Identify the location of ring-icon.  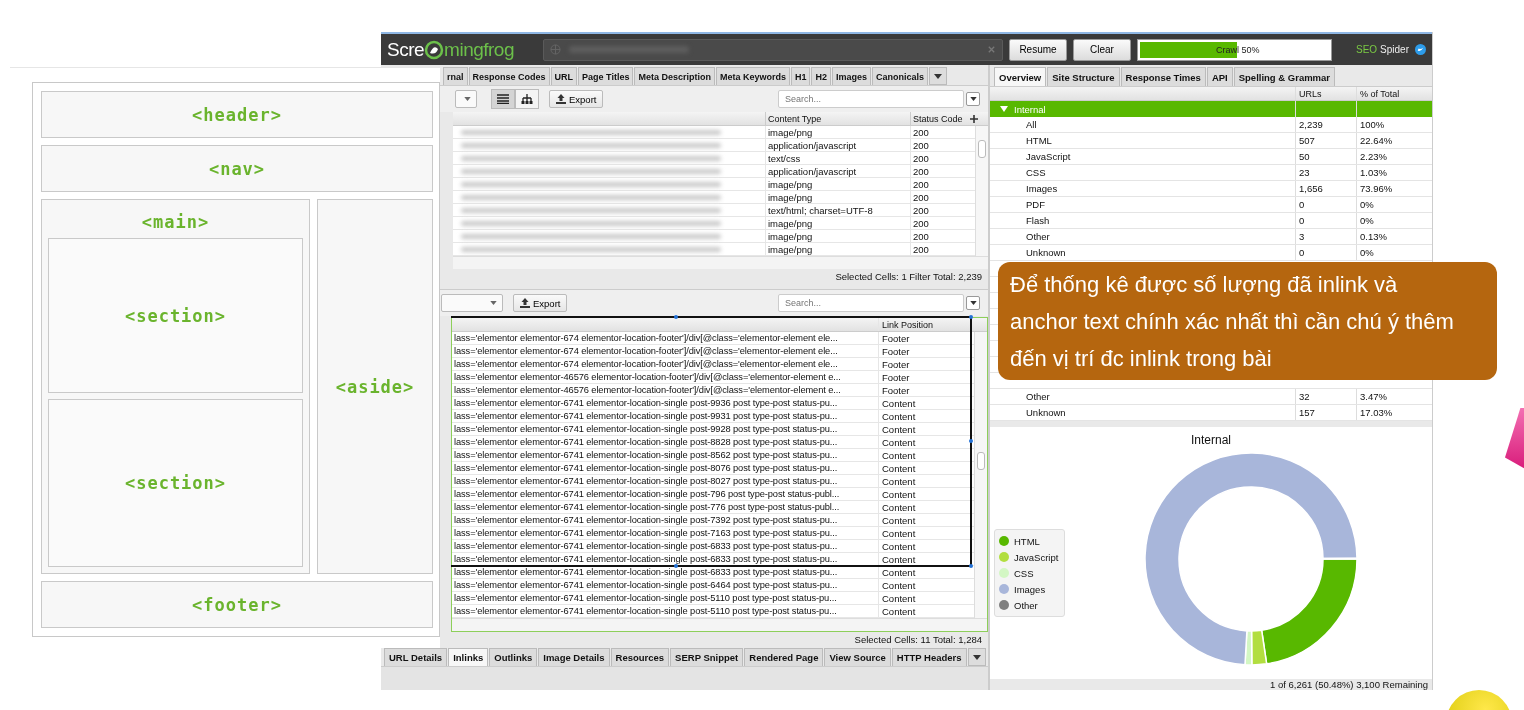
(434, 49).